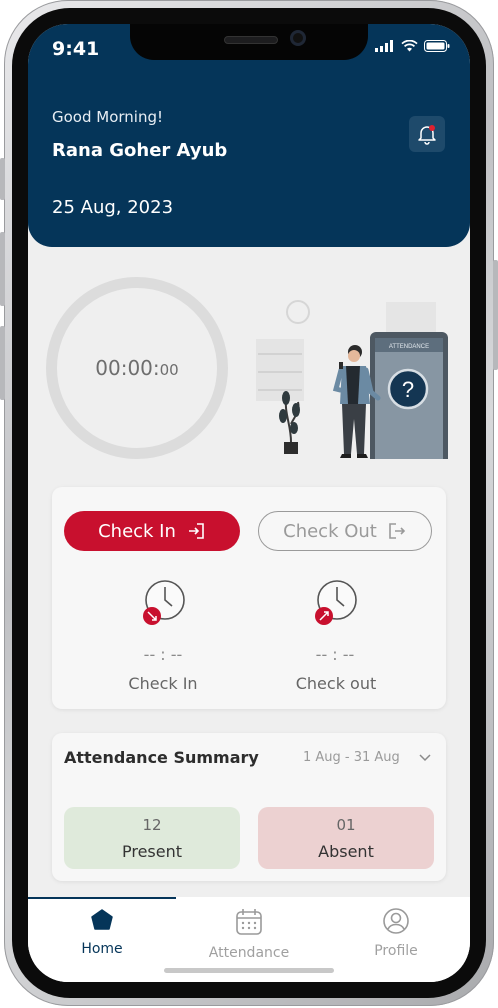 The image size is (498, 1008). I want to click on check-in-button: Check In, so click(152, 531).